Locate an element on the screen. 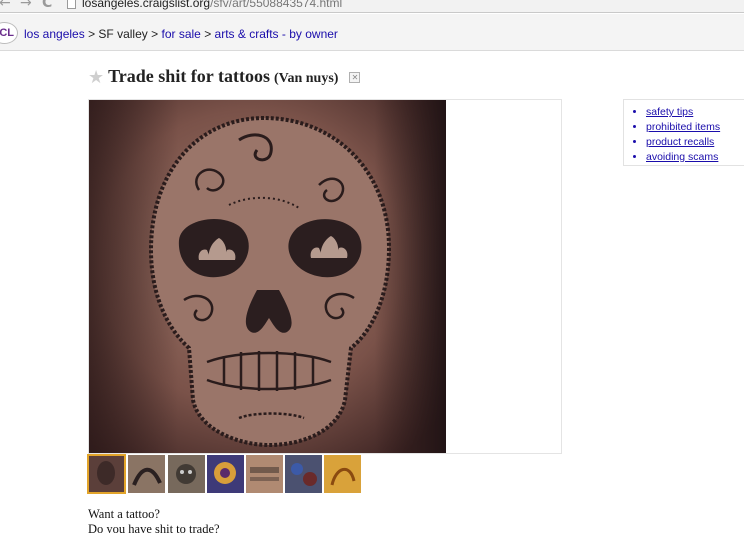  craigslist-logo: CL is located at coordinates (9, 33).